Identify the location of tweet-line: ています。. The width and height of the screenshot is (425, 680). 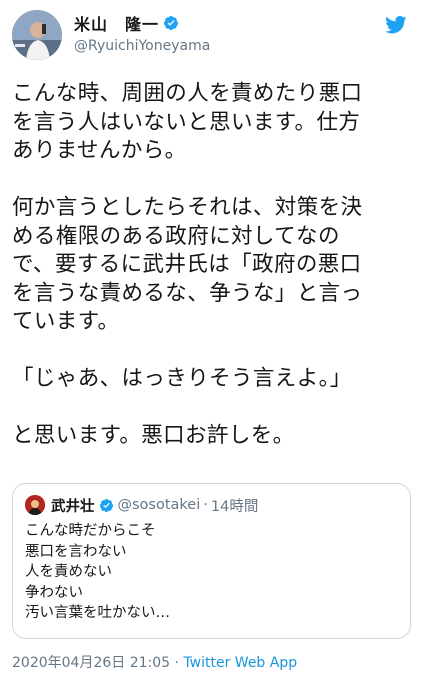
(66, 321).